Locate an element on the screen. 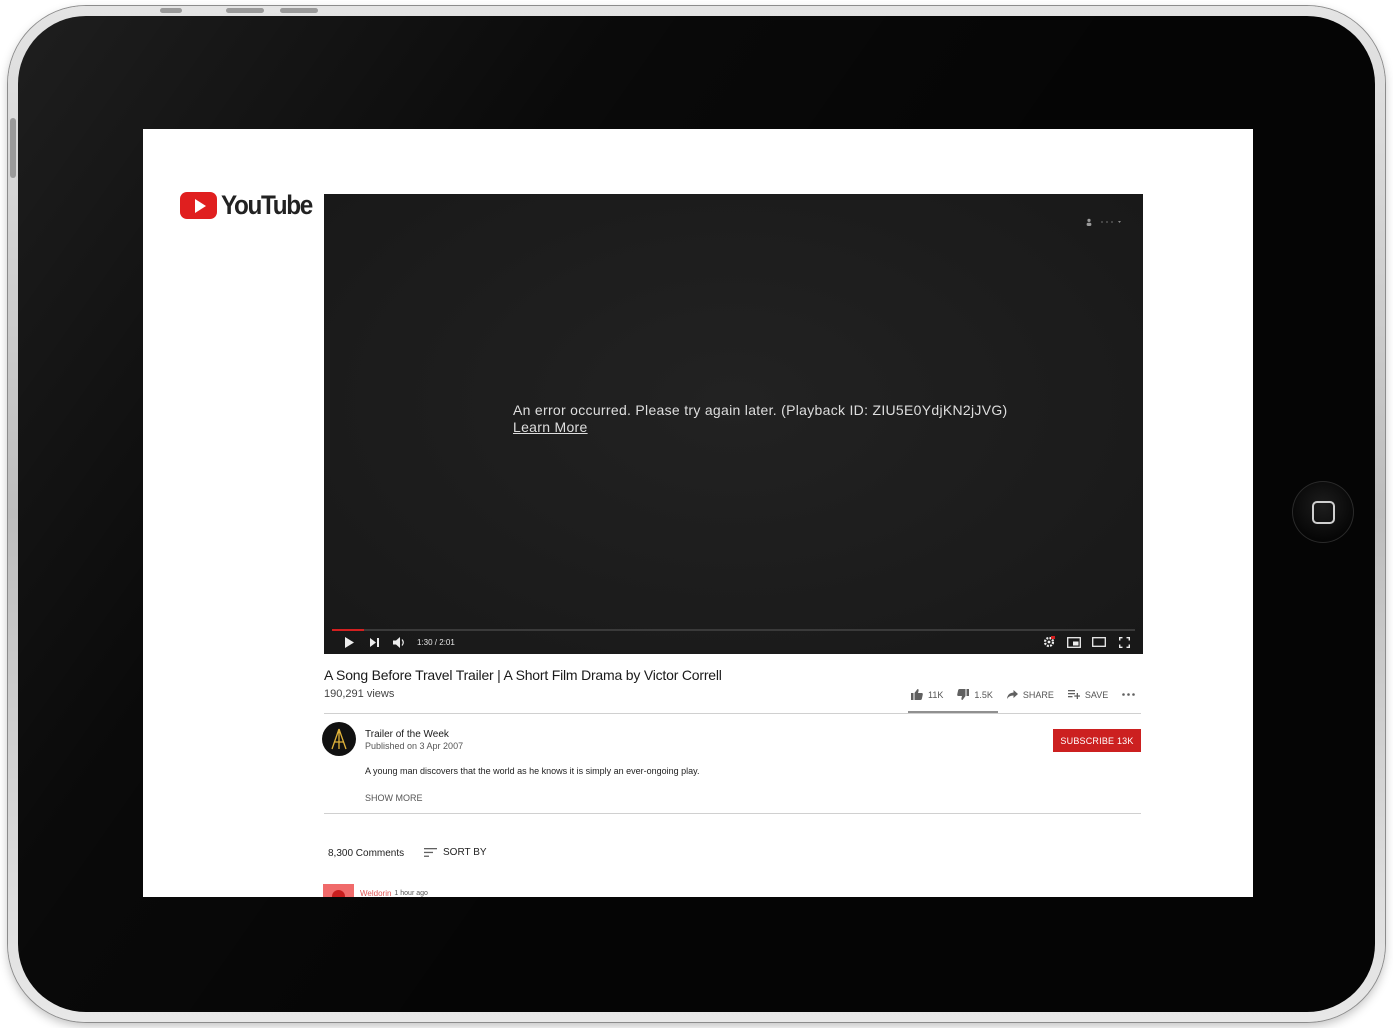 The height and width of the screenshot is (1028, 1393). fullscreen-icon is located at coordinates (1124, 642).